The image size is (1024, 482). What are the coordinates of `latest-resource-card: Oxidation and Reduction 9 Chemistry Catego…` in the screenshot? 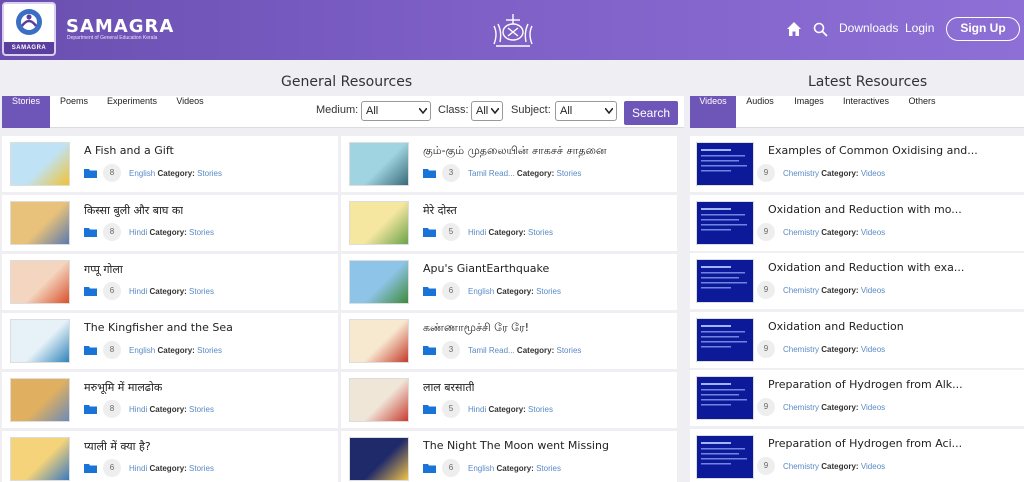 It's located at (857, 339).